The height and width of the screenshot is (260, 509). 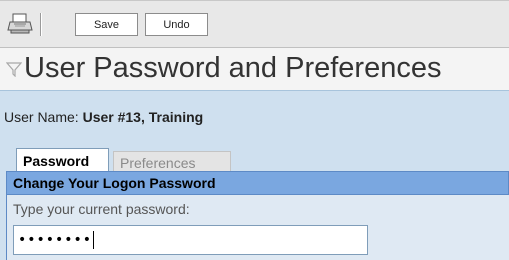 I want to click on user-name-label: User Name:, so click(x=41, y=117).